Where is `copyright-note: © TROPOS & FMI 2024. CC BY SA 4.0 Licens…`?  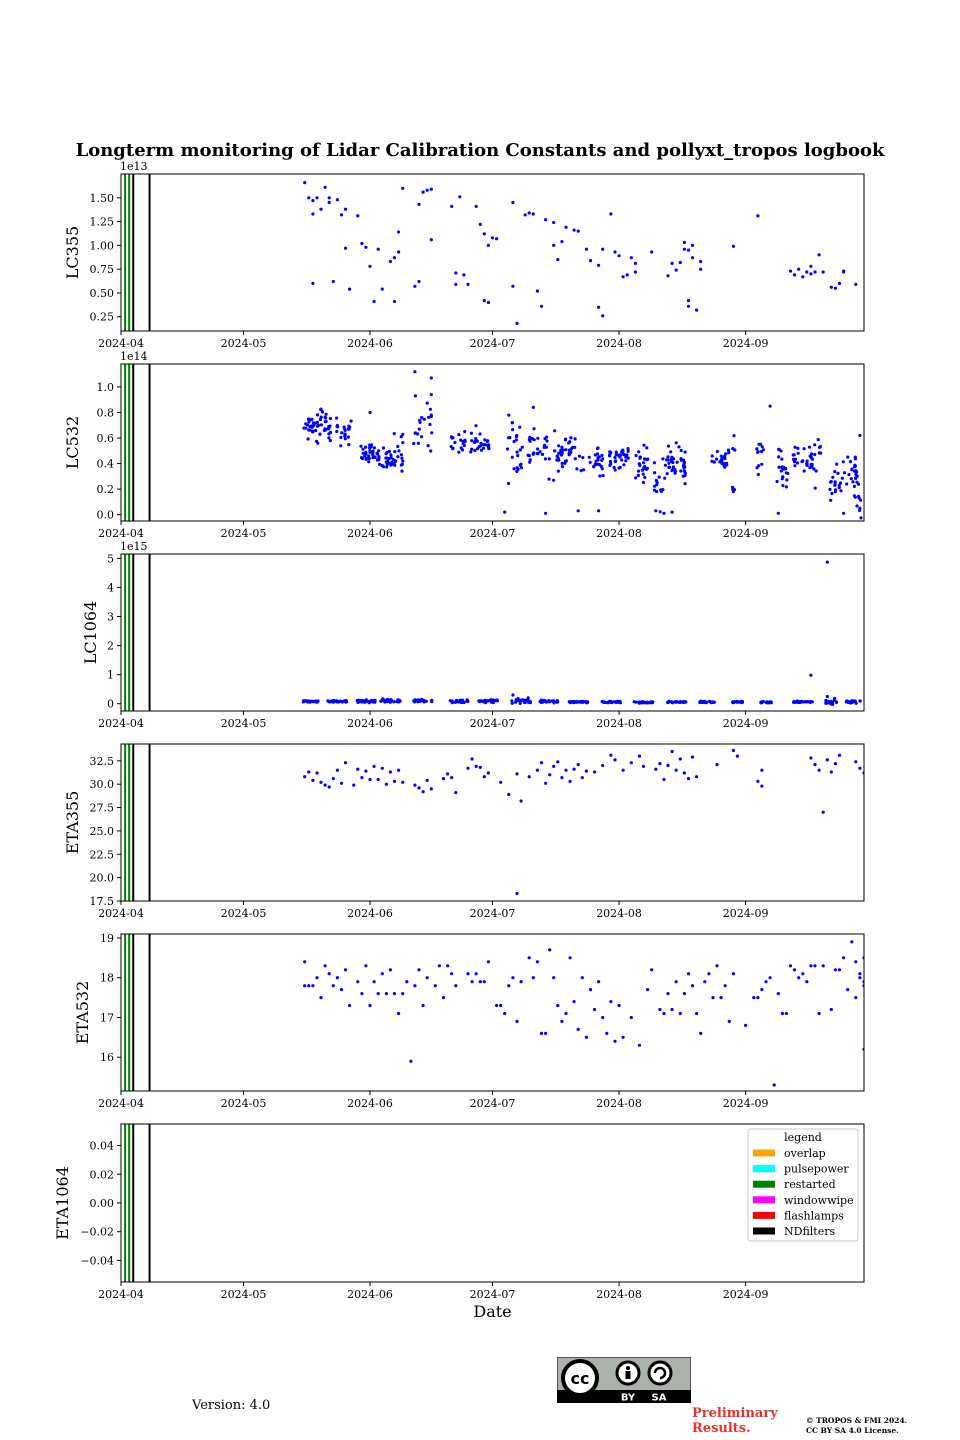 copyright-note: © TROPOS & FMI 2024. CC BY SA 4.0 Licens… is located at coordinates (881, 1426).